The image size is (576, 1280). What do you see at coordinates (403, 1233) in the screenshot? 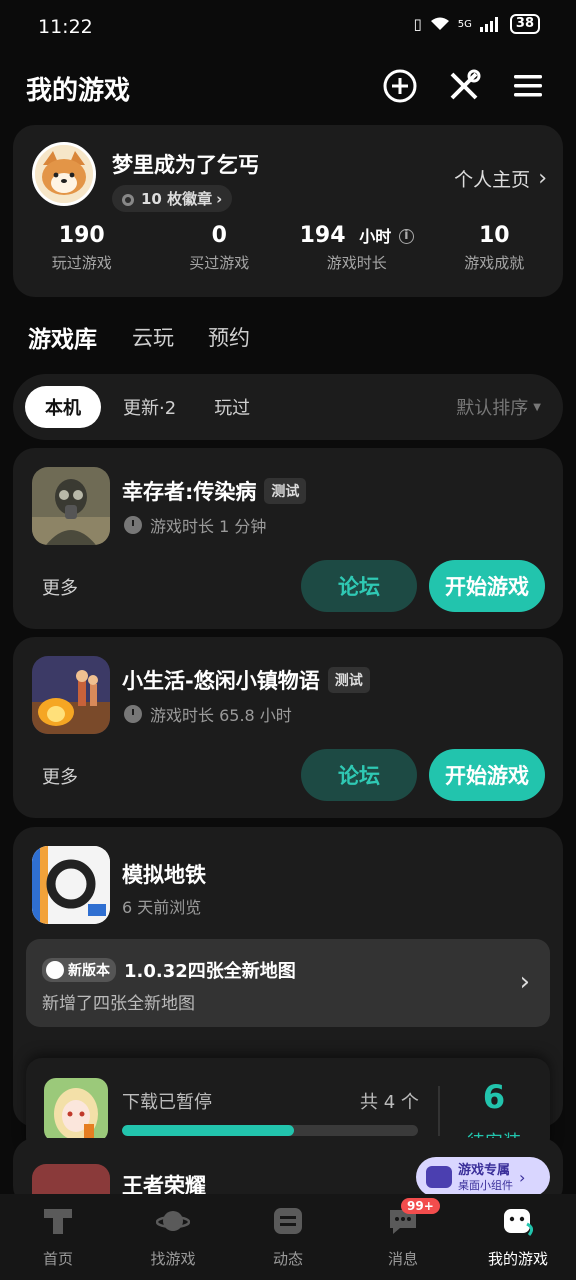
I see `nav-messages: 消息 99+` at bounding box center [403, 1233].